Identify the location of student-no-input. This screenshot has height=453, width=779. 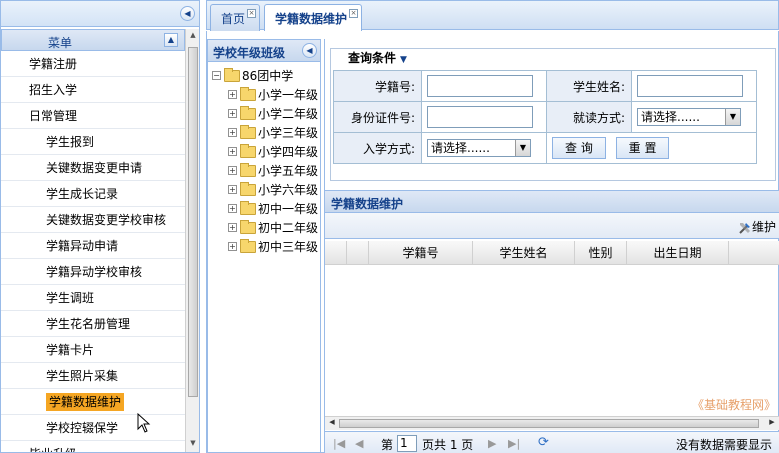
(480, 86).